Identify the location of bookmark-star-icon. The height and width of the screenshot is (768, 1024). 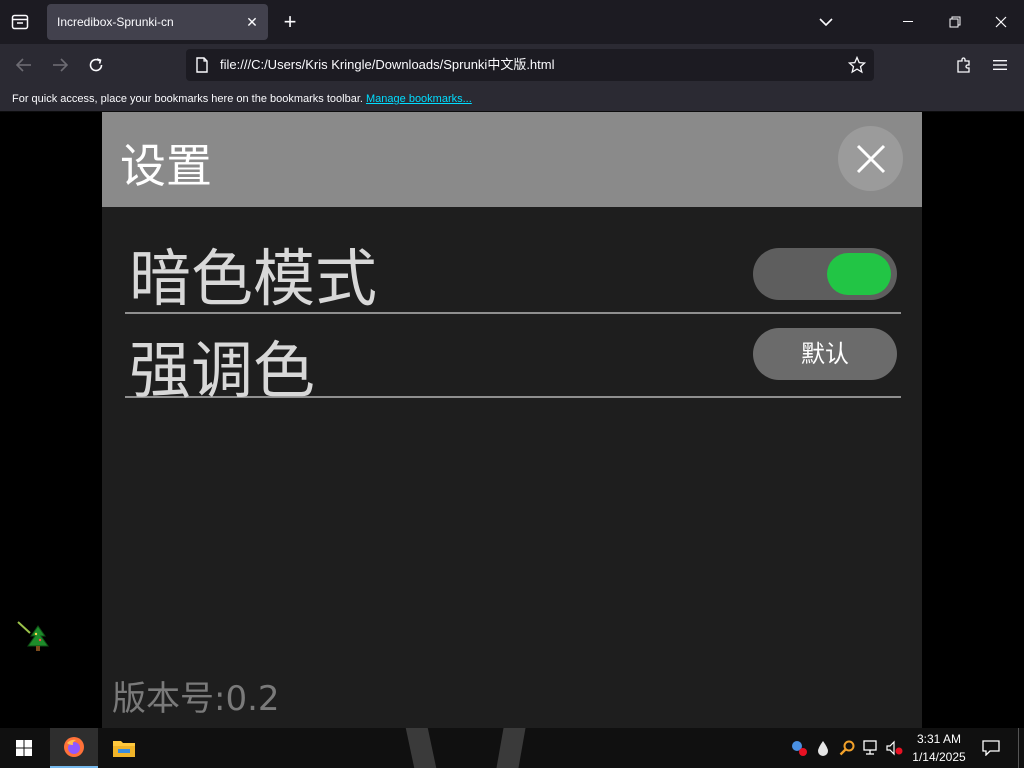
(857, 65).